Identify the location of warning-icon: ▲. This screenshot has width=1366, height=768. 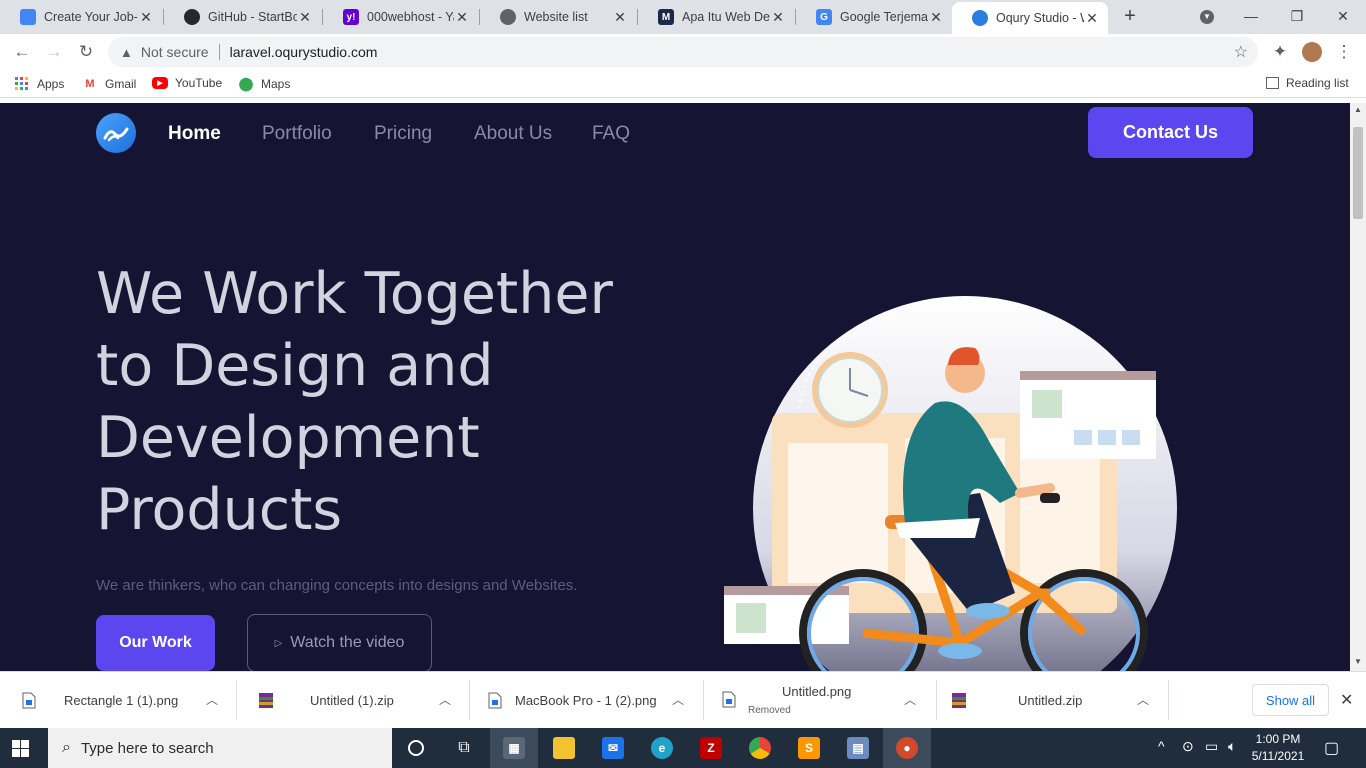
(126, 52).